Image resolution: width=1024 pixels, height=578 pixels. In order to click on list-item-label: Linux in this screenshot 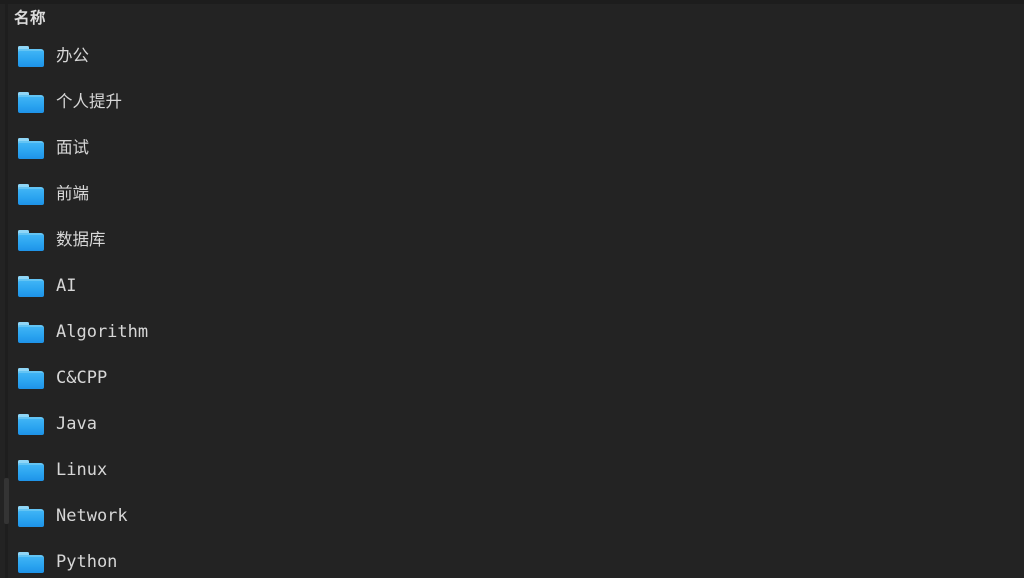, I will do `click(82, 469)`.